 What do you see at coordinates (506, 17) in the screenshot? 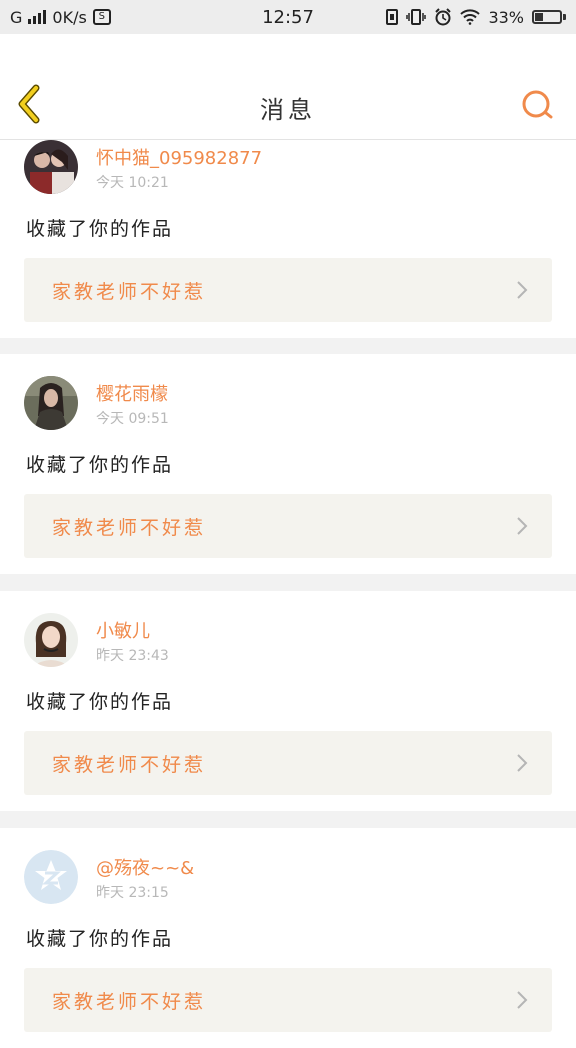
I see `battery-percent: 33%` at bounding box center [506, 17].